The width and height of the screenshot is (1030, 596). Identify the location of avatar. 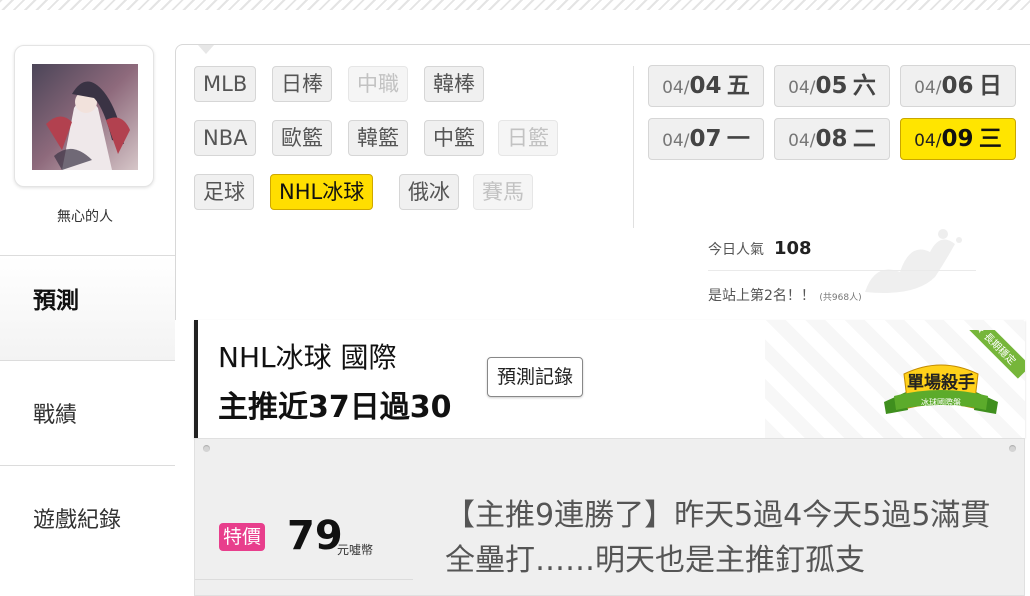
(85, 117).